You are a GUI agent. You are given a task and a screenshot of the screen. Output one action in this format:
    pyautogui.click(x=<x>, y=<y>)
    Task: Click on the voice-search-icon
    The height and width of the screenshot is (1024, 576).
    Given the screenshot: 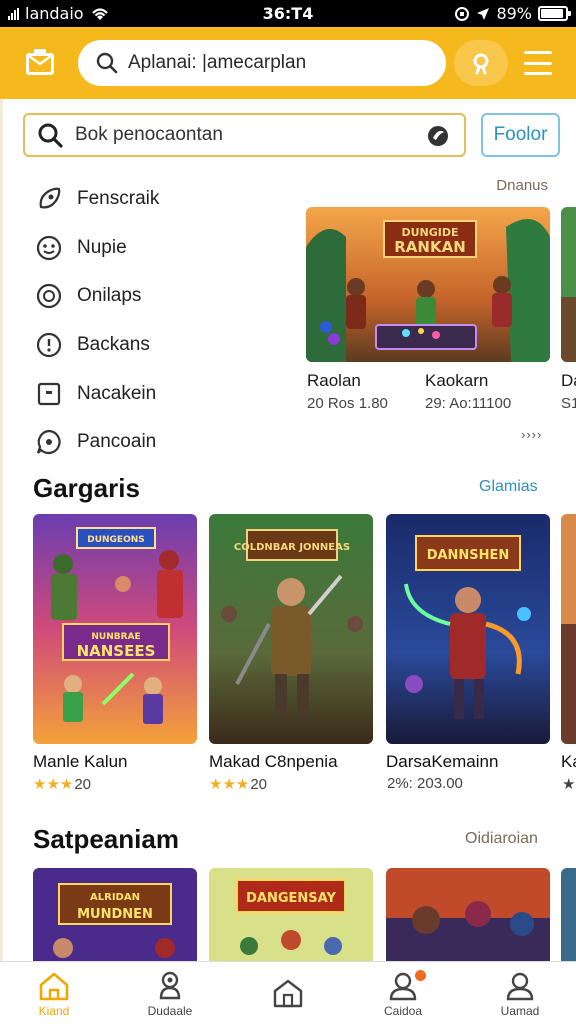 What is the action you would take?
    pyautogui.click(x=438, y=136)
    